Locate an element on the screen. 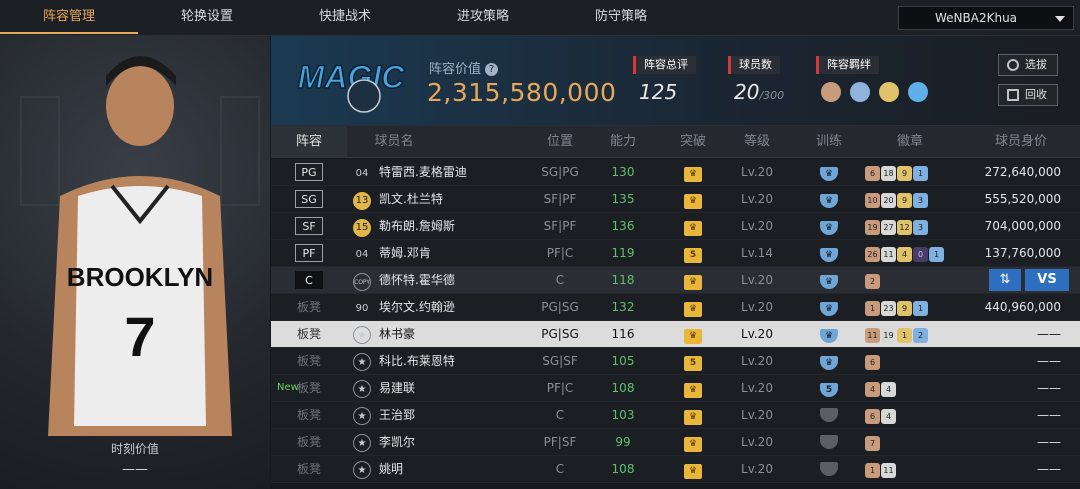 The image size is (1080, 489). player-name: 王治郅 is located at coordinates (449, 415).